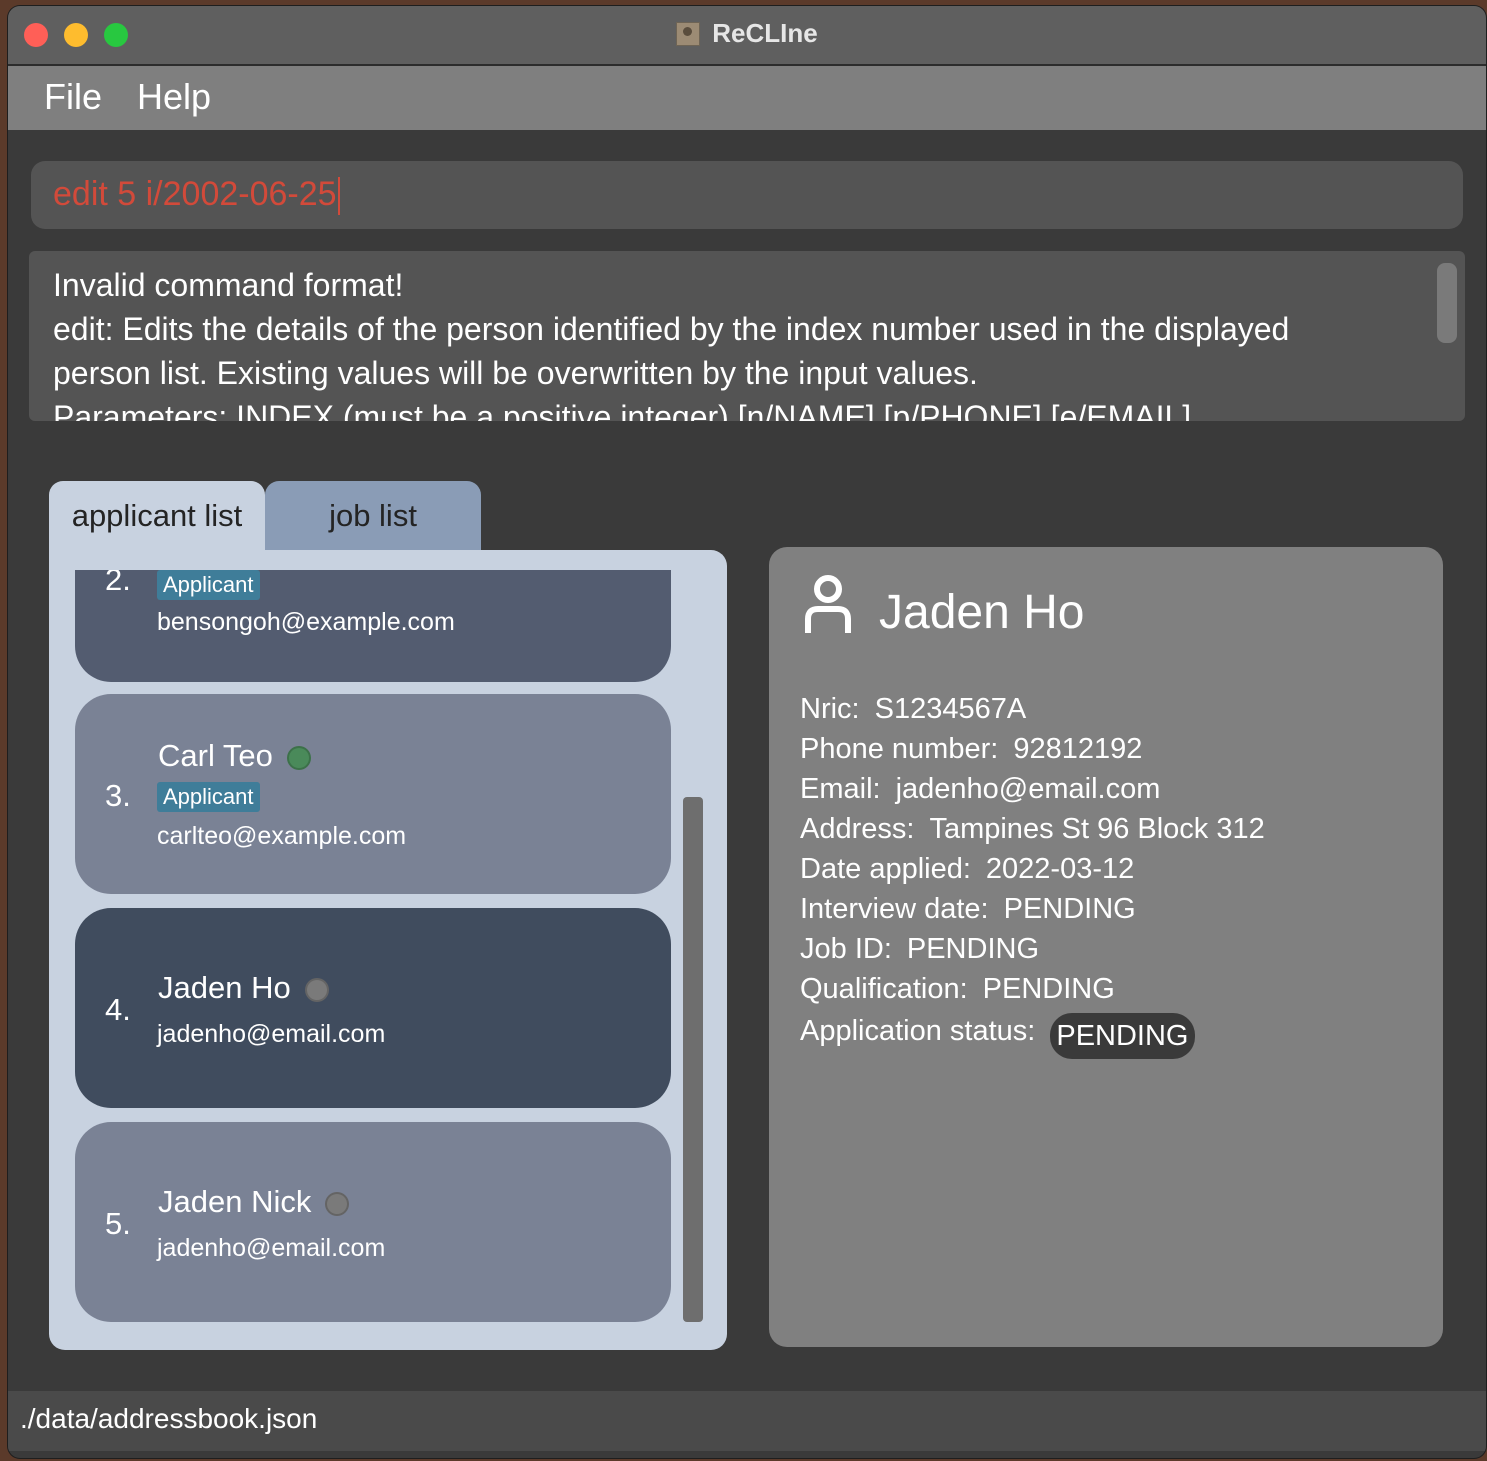 The image size is (1487, 1461). Describe the element at coordinates (169, 1418) in the screenshot. I see `save-location-path: ./data/addressbook.json` at that location.